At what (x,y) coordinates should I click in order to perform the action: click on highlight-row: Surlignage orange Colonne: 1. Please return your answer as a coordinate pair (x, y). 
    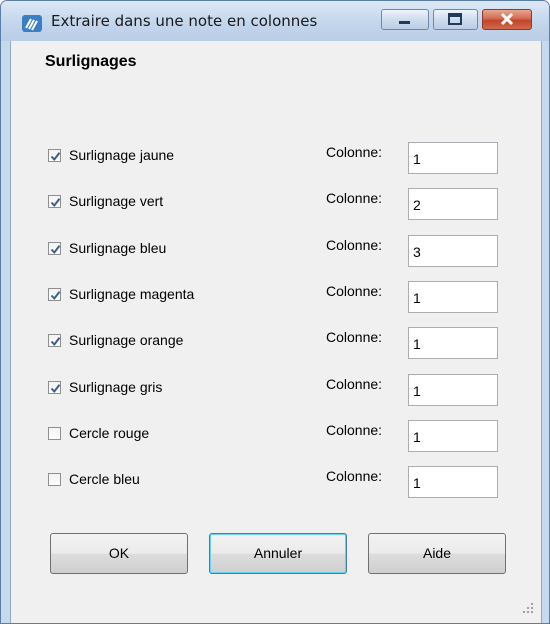
    Looking at the image, I should click on (273, 343).